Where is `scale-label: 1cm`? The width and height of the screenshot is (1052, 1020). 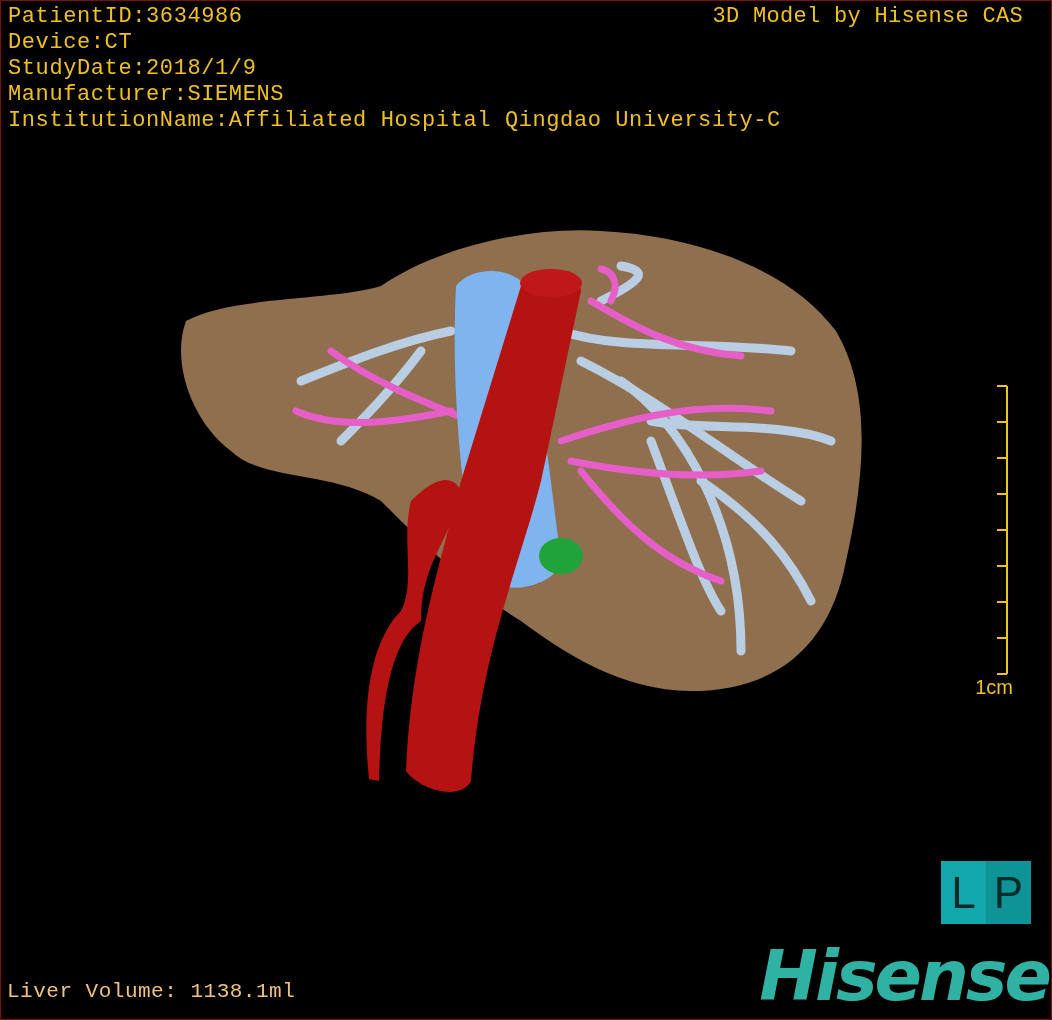 scale-label: 1cm is located at coordinates (994, 687).